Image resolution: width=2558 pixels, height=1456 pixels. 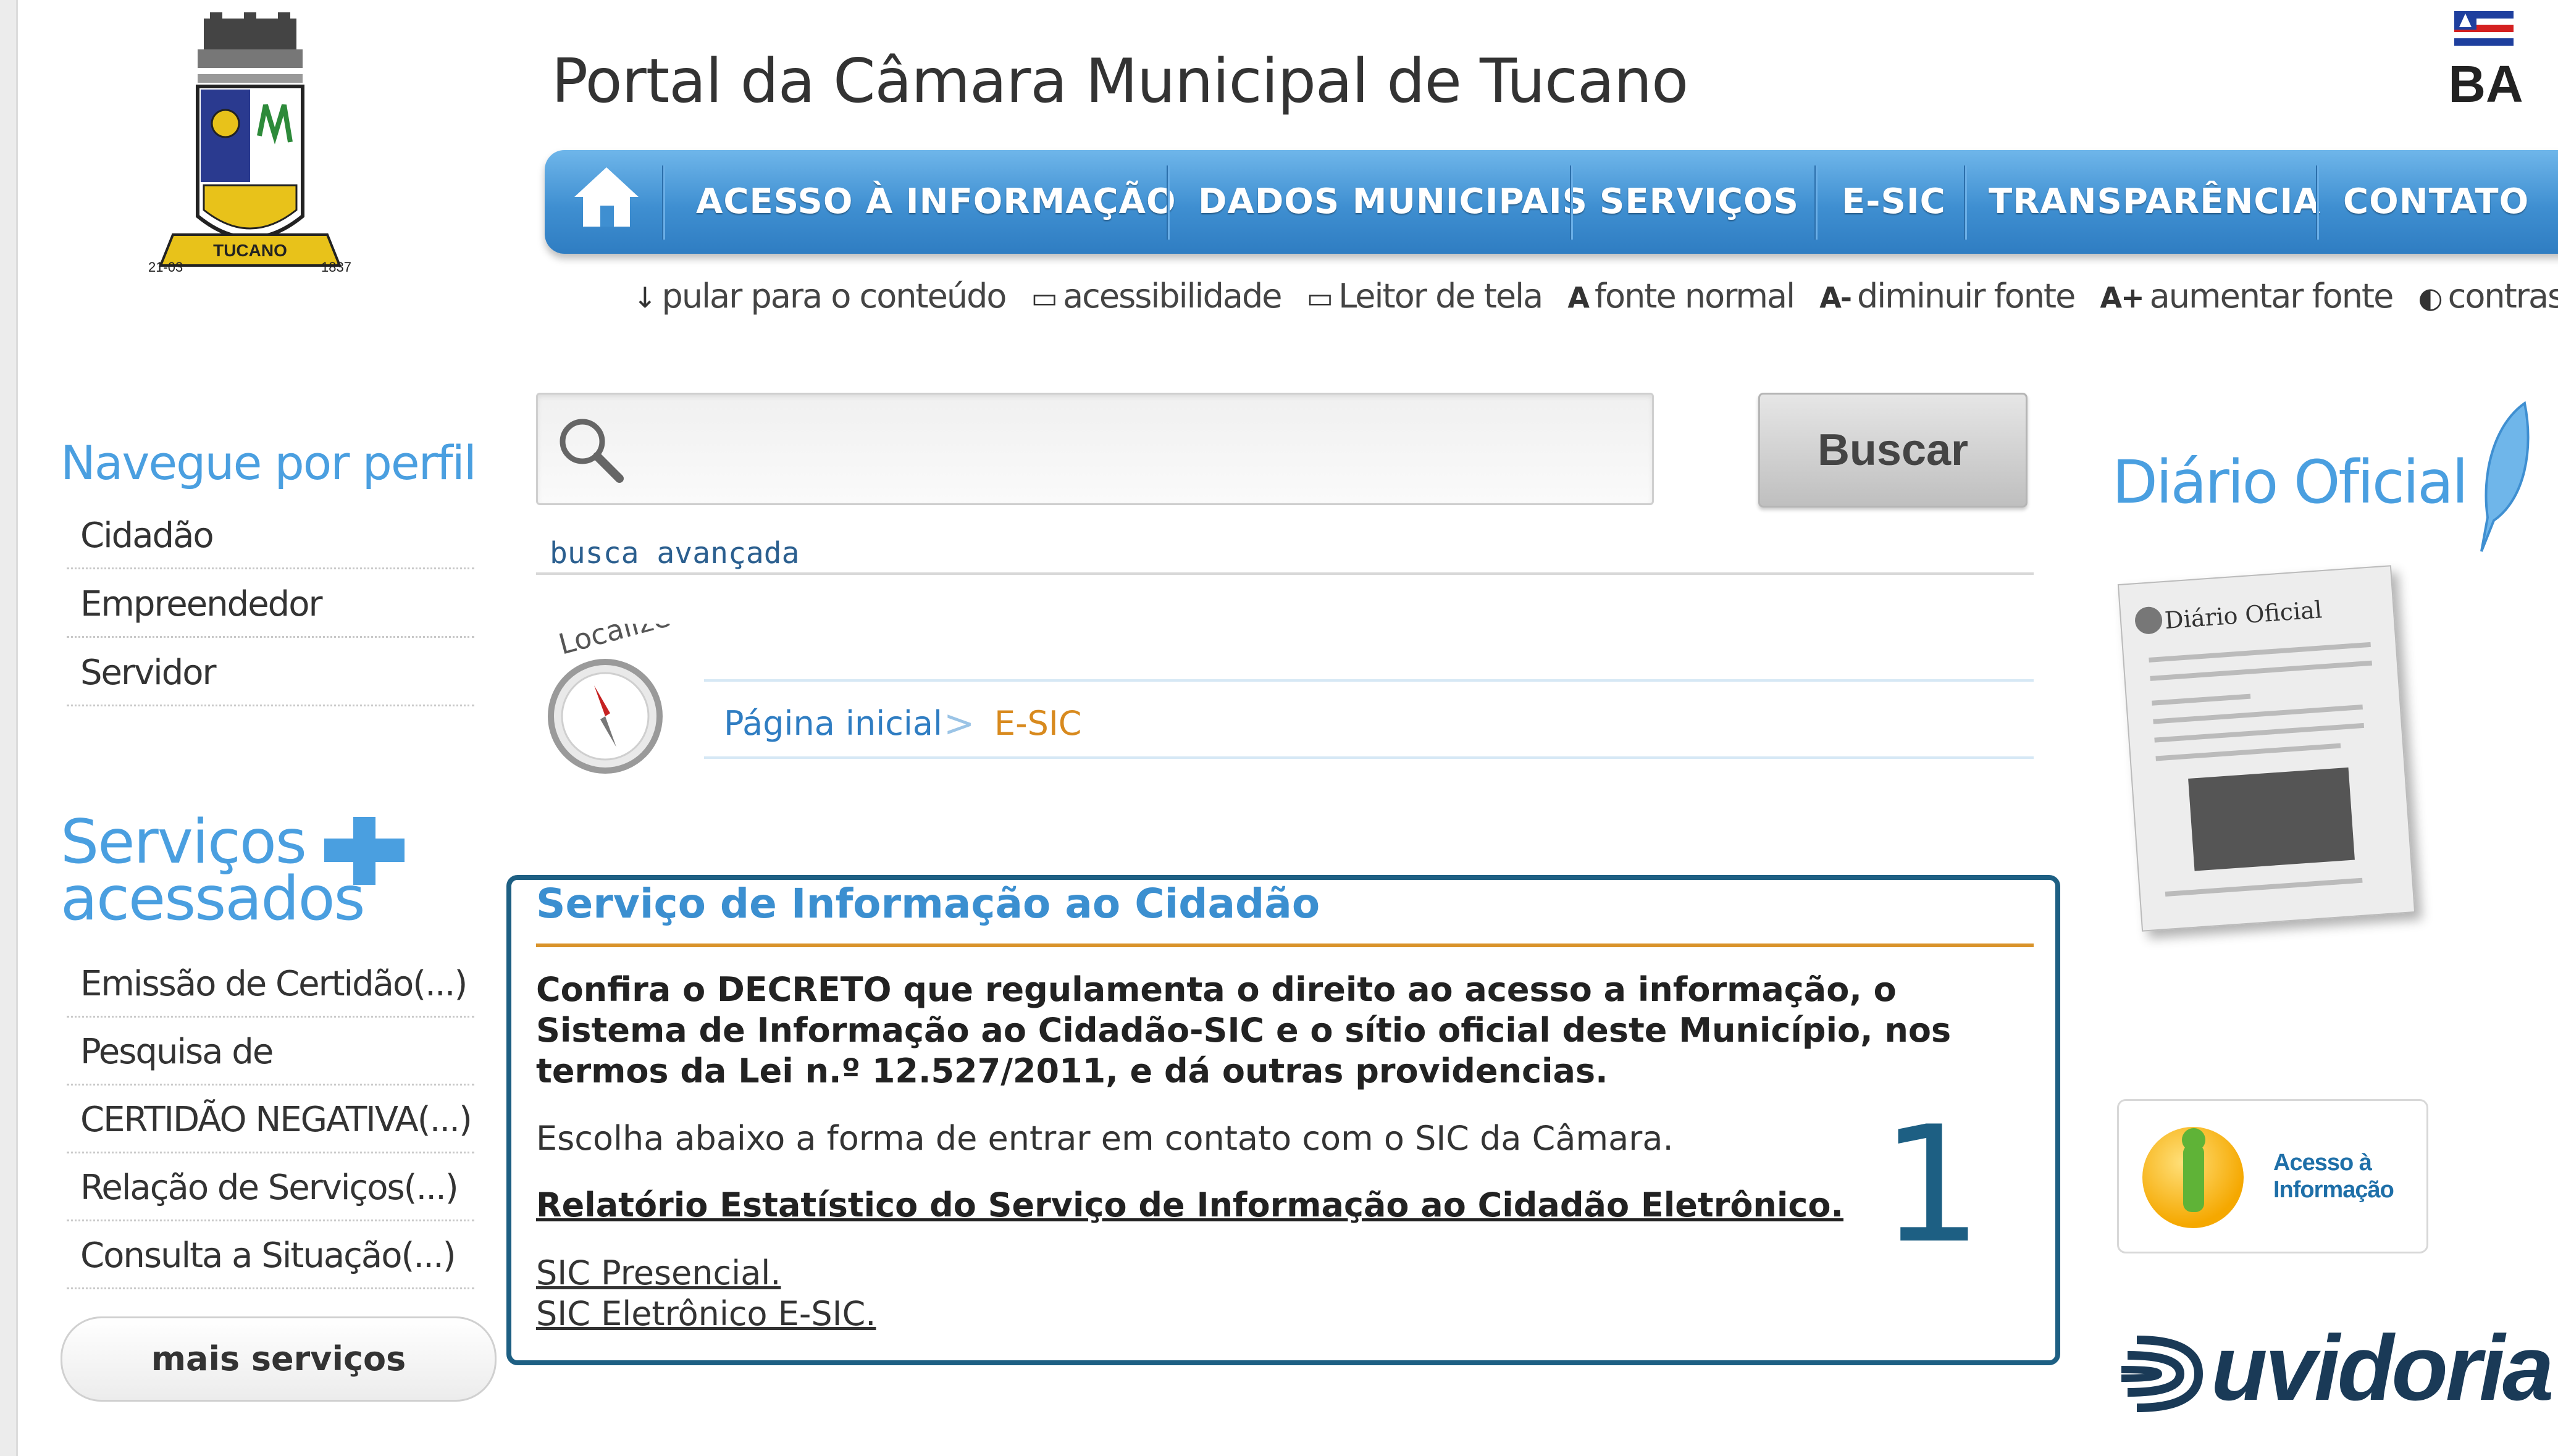 What do you see at coordinates (271, 1120) in the screenshot?
I see `service-link-certidao-negativa: CERTIDÃO NEGATIVA(...)` at bounding box center [271, 1120].